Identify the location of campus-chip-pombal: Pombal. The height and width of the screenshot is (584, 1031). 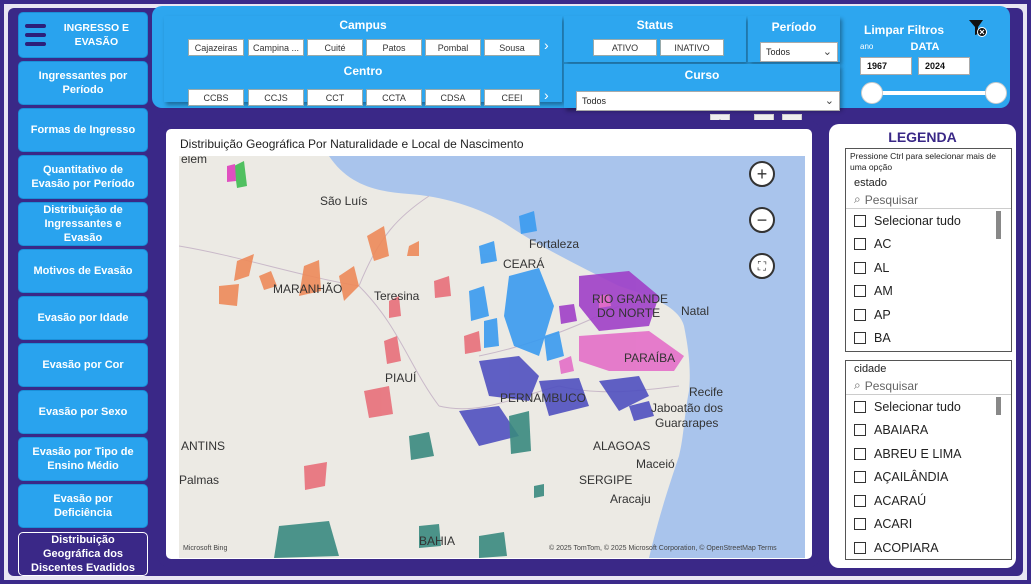
(453, 47).